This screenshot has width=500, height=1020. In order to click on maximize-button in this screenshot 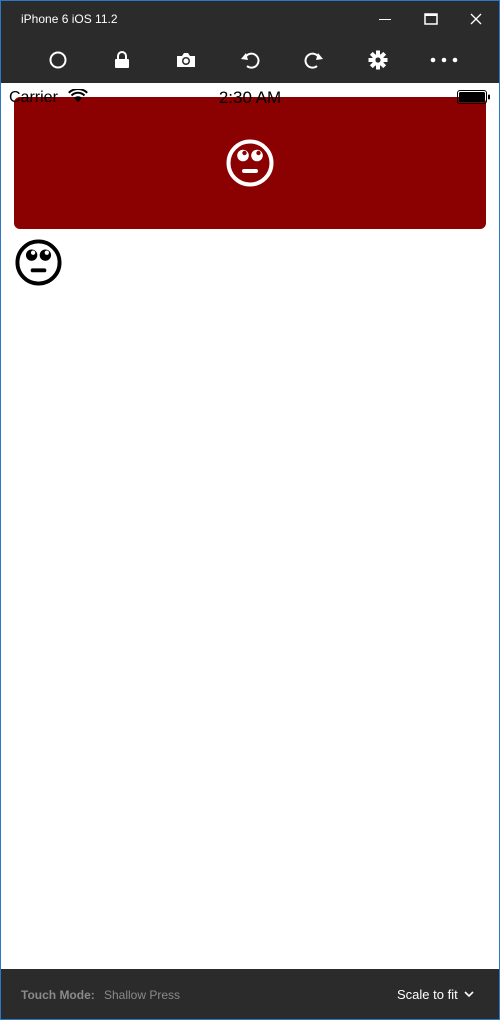, I will do `click(431, 19)`.